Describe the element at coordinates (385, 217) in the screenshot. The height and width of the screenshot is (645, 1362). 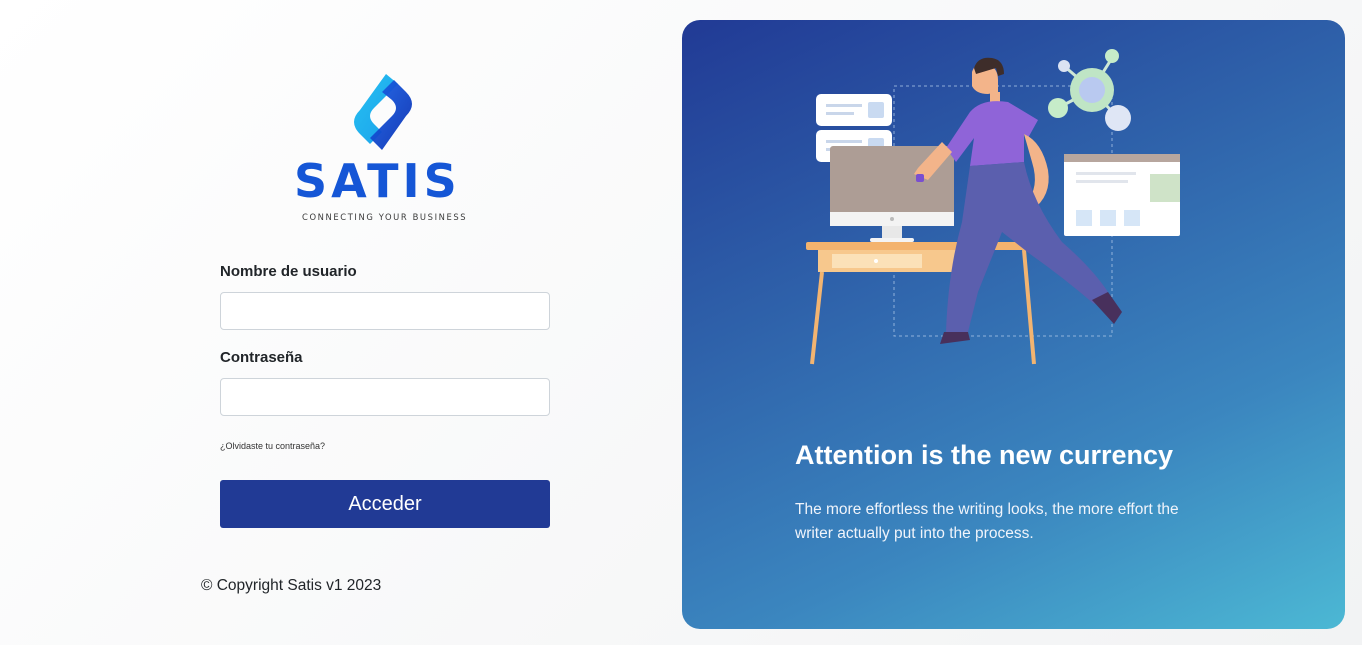
I see `brand-tagline: CONNECTING YOUR BUSINESS` at that location.